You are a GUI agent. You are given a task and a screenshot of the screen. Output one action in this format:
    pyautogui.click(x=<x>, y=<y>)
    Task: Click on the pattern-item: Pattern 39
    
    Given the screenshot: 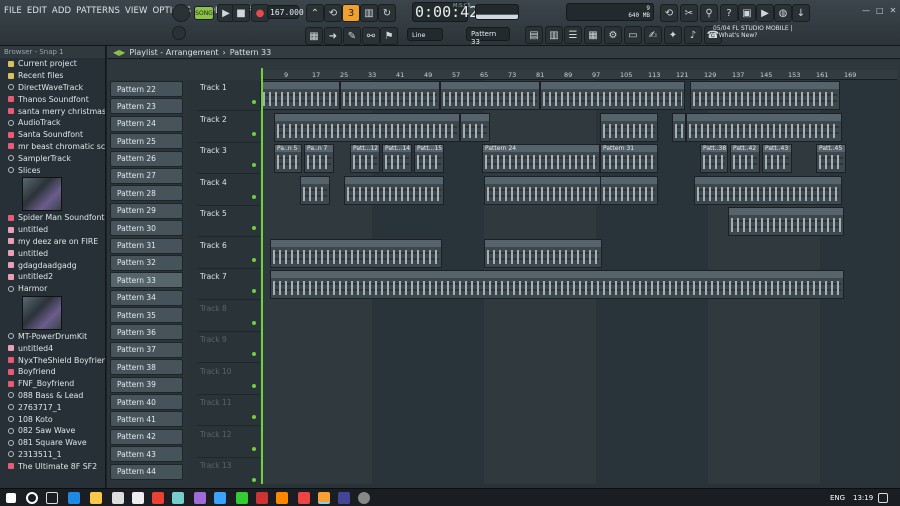 What is the action you would take?
    pyautogui.click(x=146, y=384)
    